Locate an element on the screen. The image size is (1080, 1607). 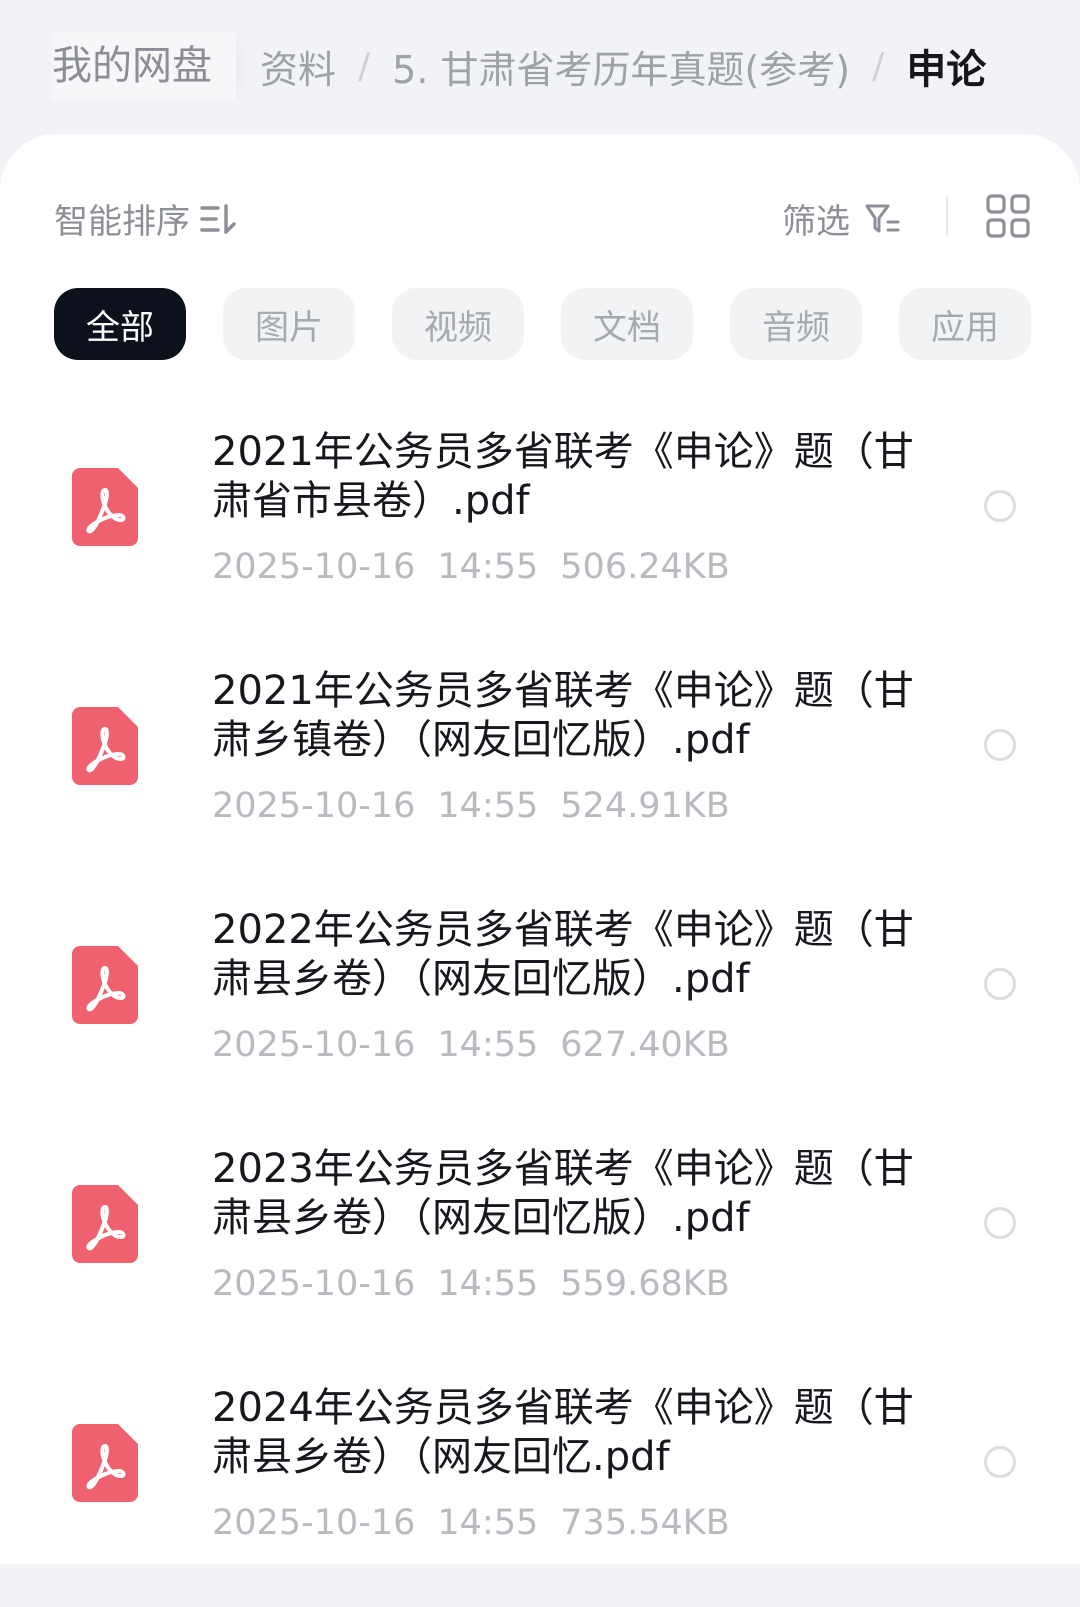
breadcrumb: 我的网盘 资料 / 5. 甘肃省考历年真题(参考) / 申论 is located at coordinates (540, 66).